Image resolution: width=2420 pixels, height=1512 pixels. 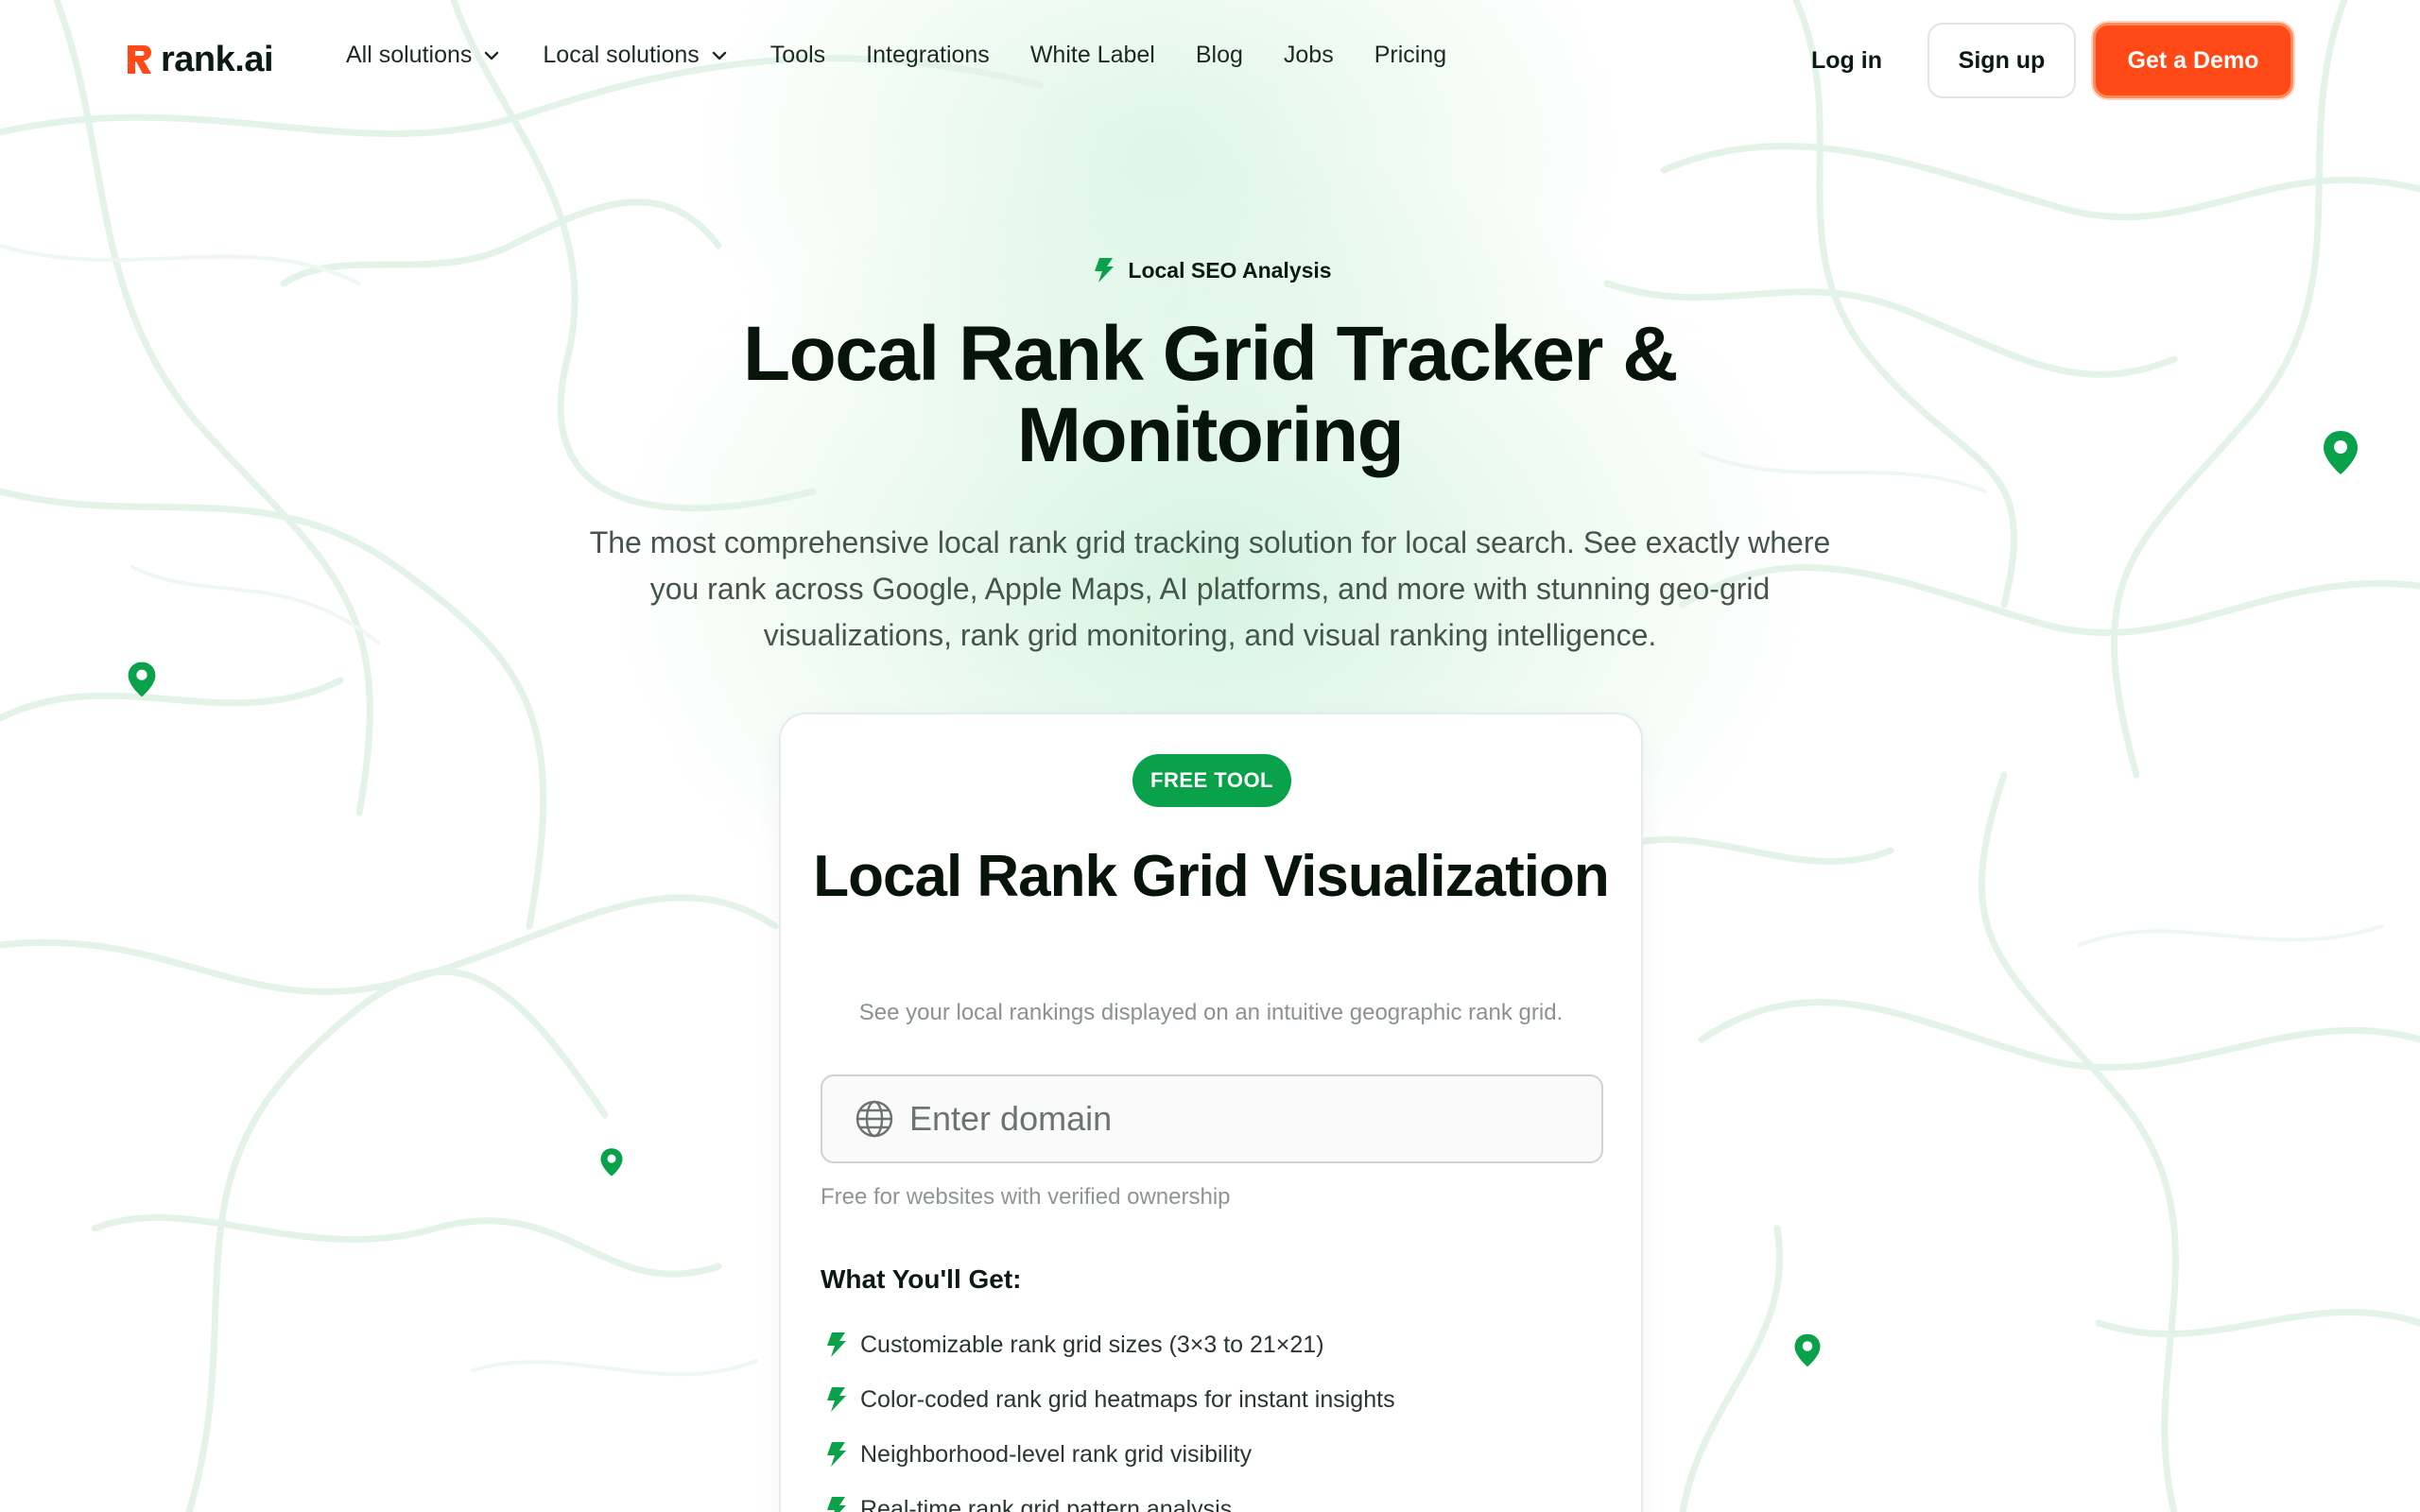 What do you see at coordinates (1846, 61) in the screenshot?
I see `login-link: Log in` at bounding box center [1846, 61].